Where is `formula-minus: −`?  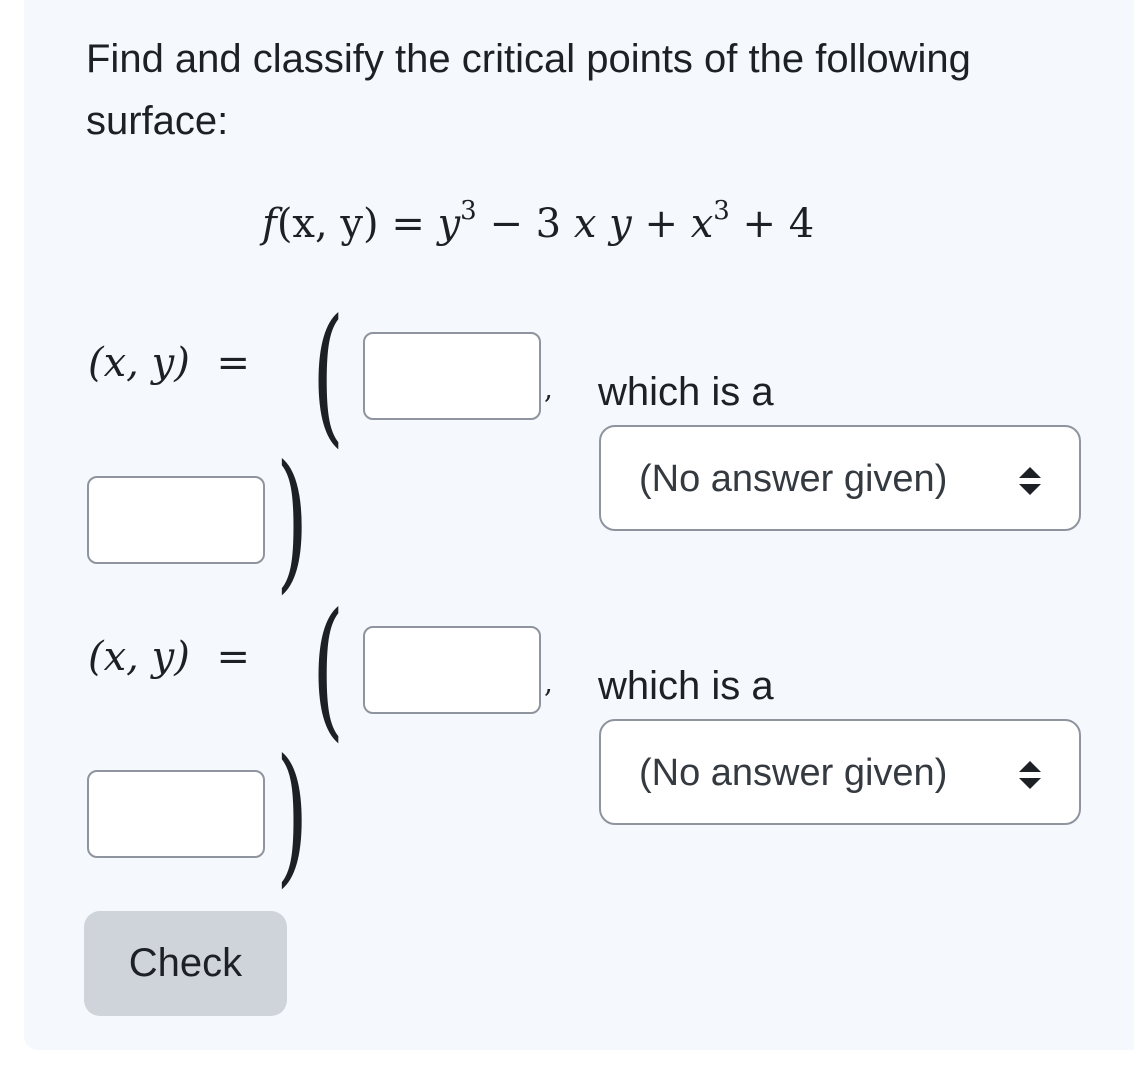
formula-minus: − is located at coordinates (506, 224).